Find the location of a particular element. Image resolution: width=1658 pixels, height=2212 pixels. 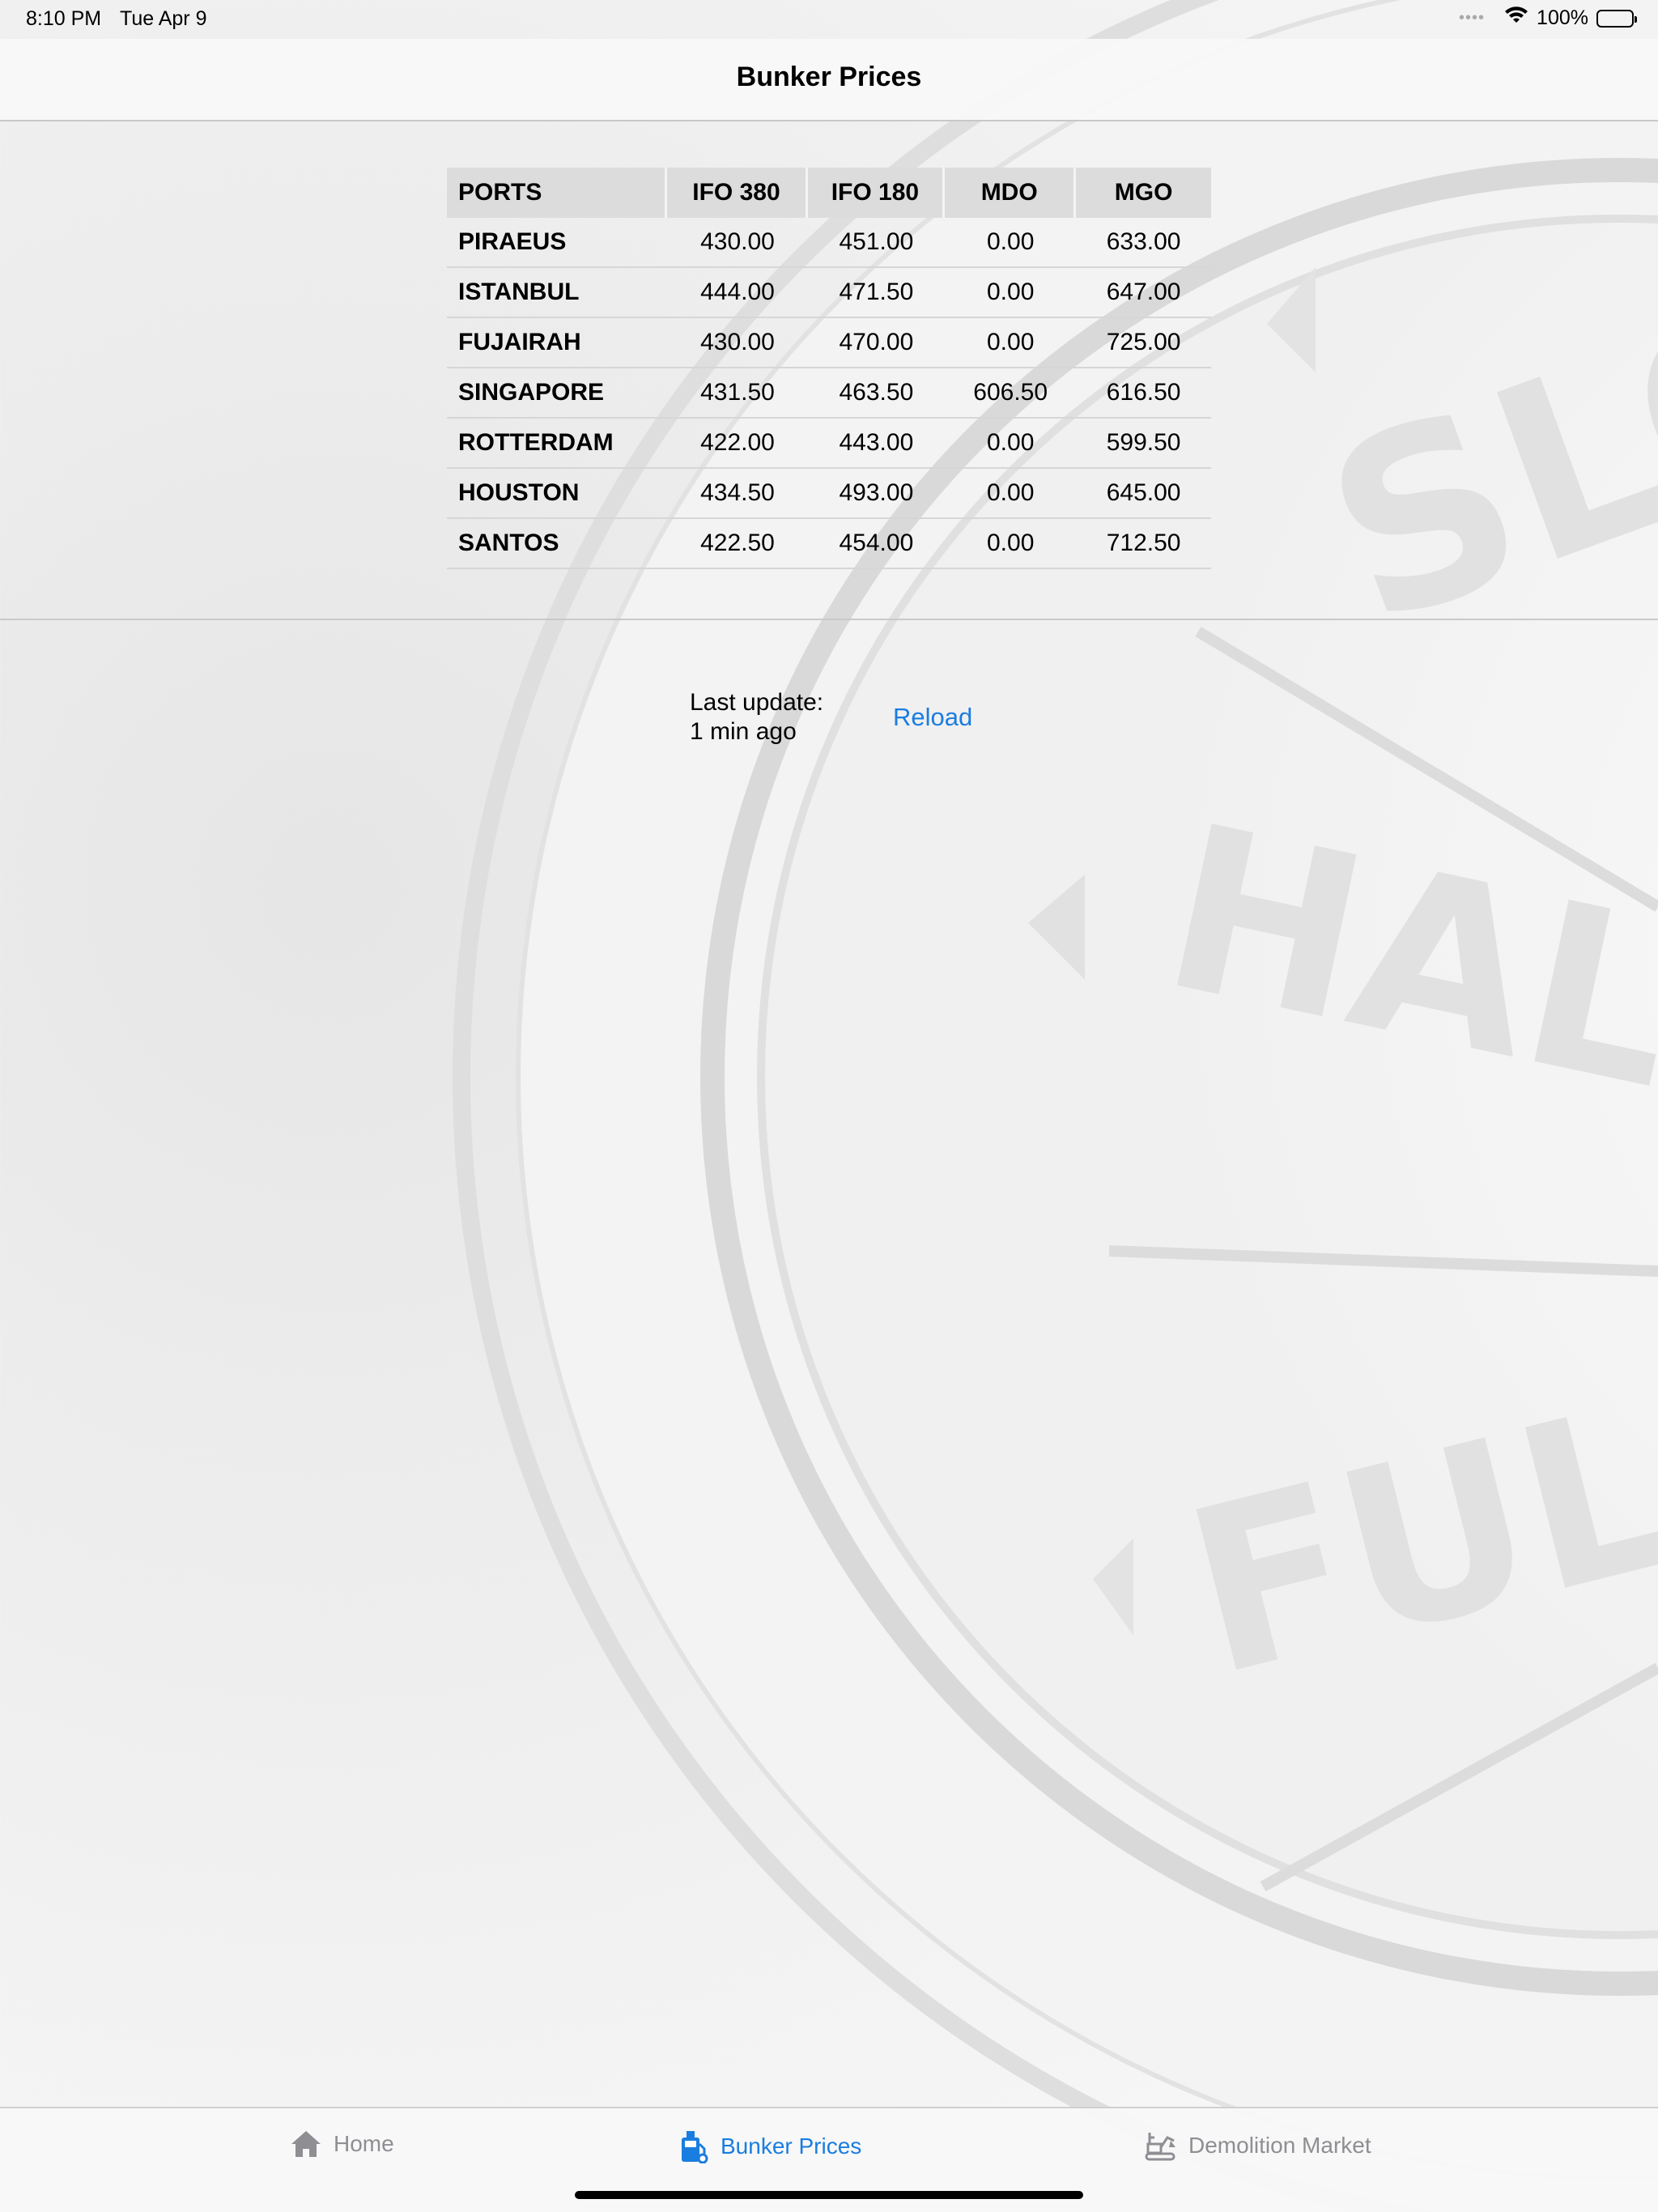

price-mgo: 647.00 is located at coordinates (1143, 293).